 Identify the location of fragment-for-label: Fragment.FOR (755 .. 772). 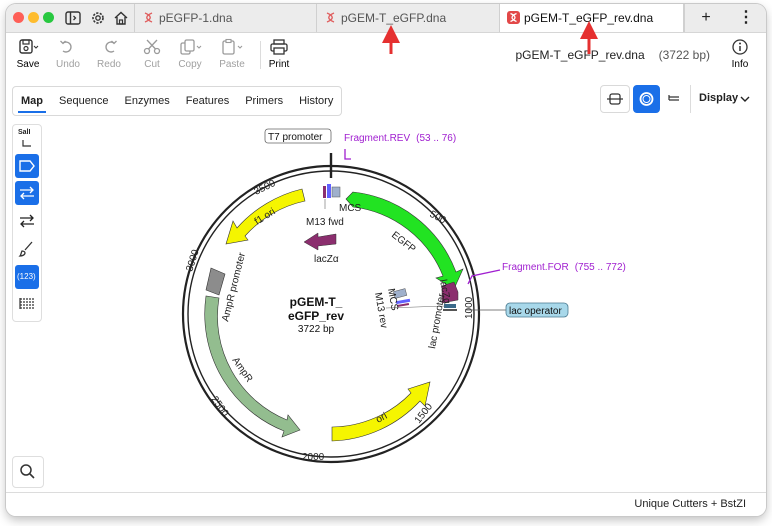
(564, 267).